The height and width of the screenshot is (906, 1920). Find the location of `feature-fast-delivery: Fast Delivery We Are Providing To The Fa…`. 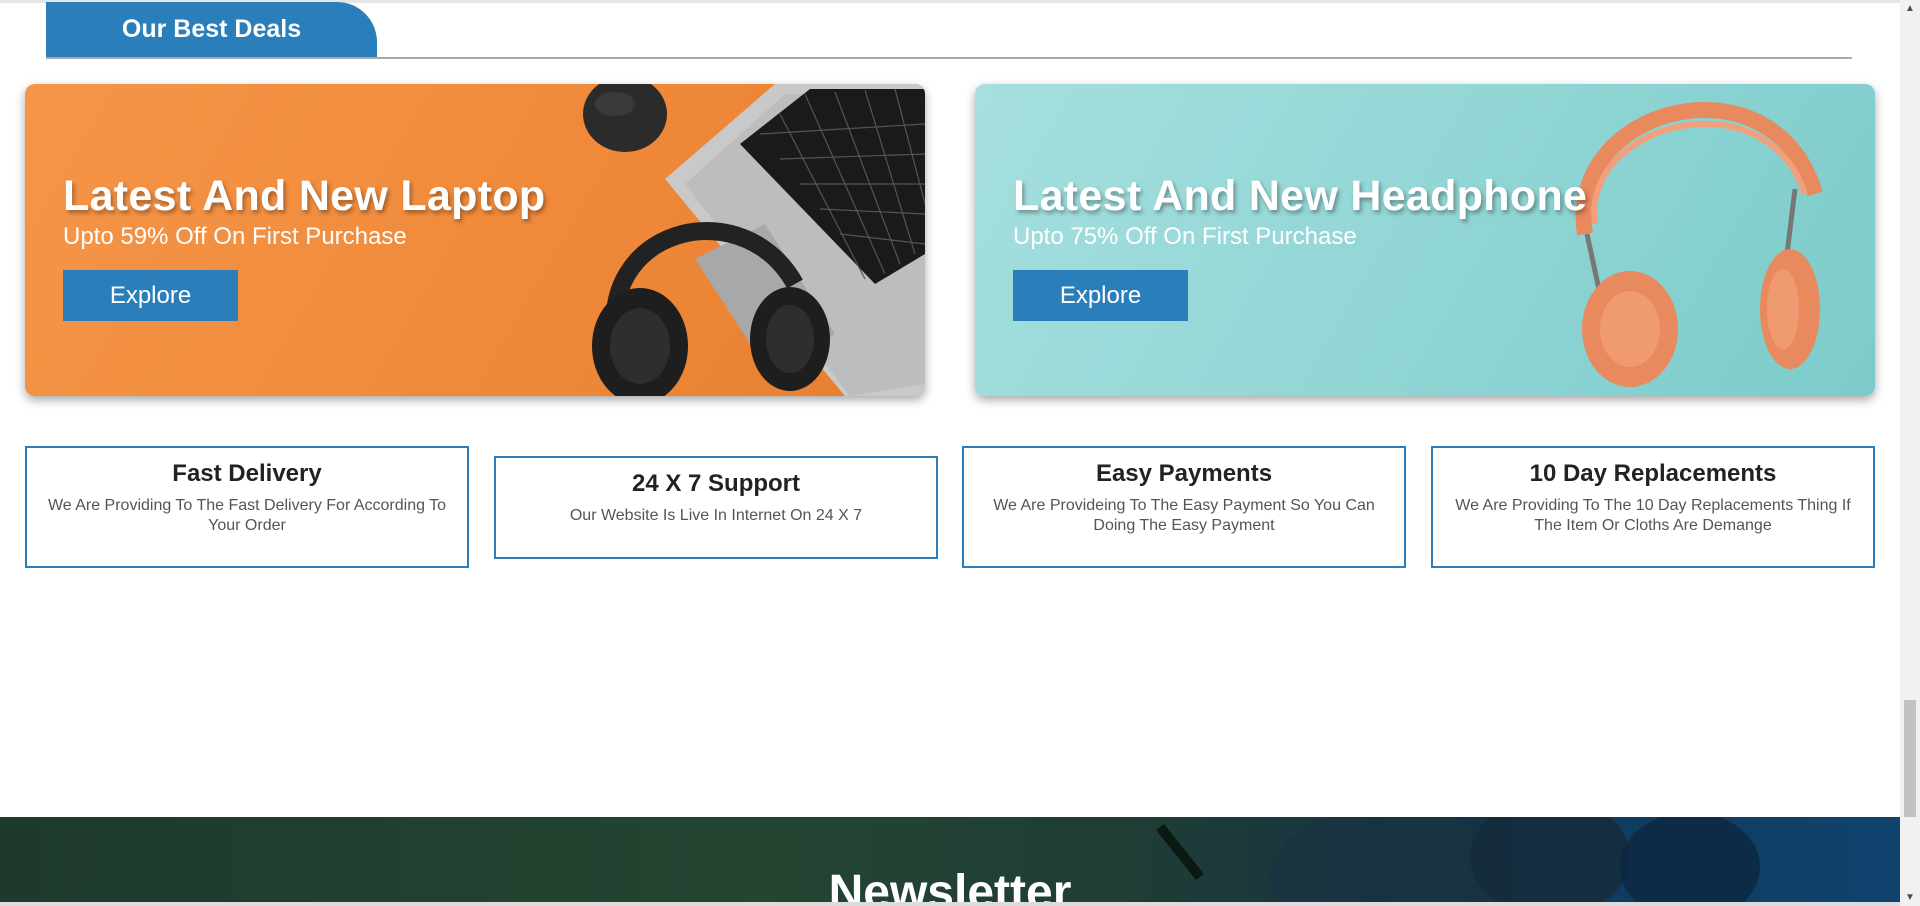

feature-fast-delivery: Fast Delivery We Are Providing To The Fa… is located at coordinates (247, 507).